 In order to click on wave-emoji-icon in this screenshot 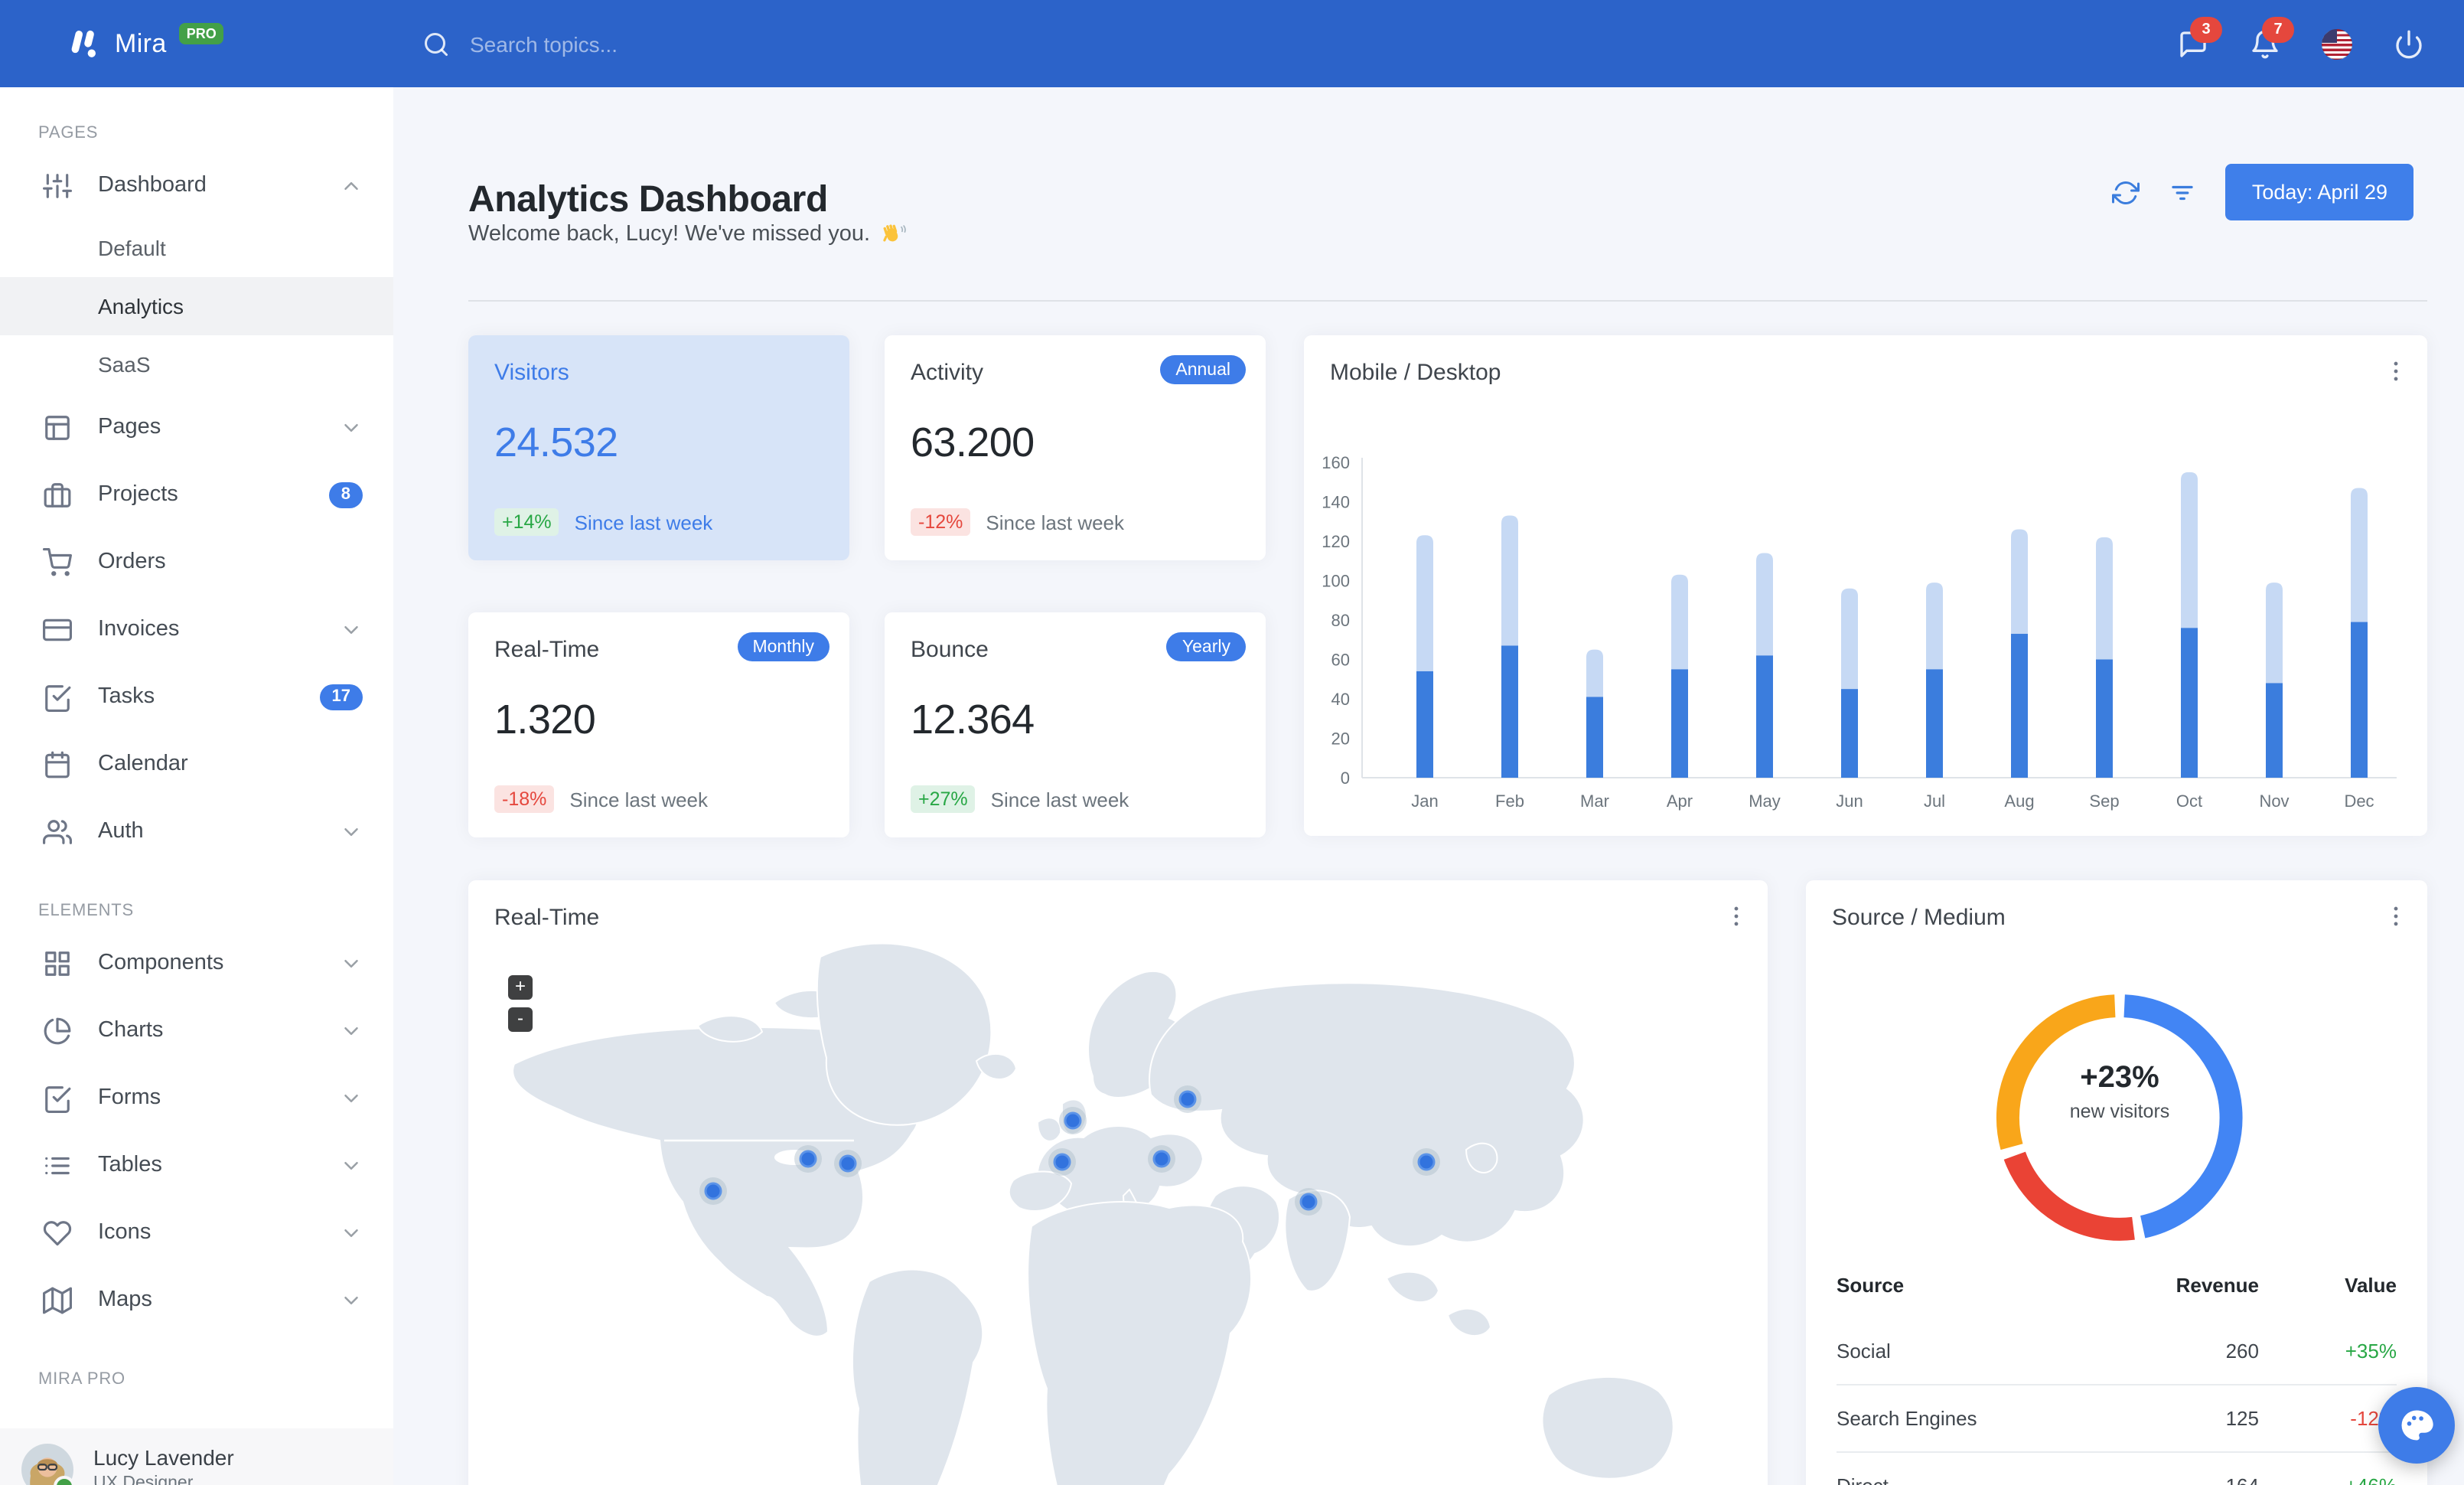, I will do `click(892, 233)`.